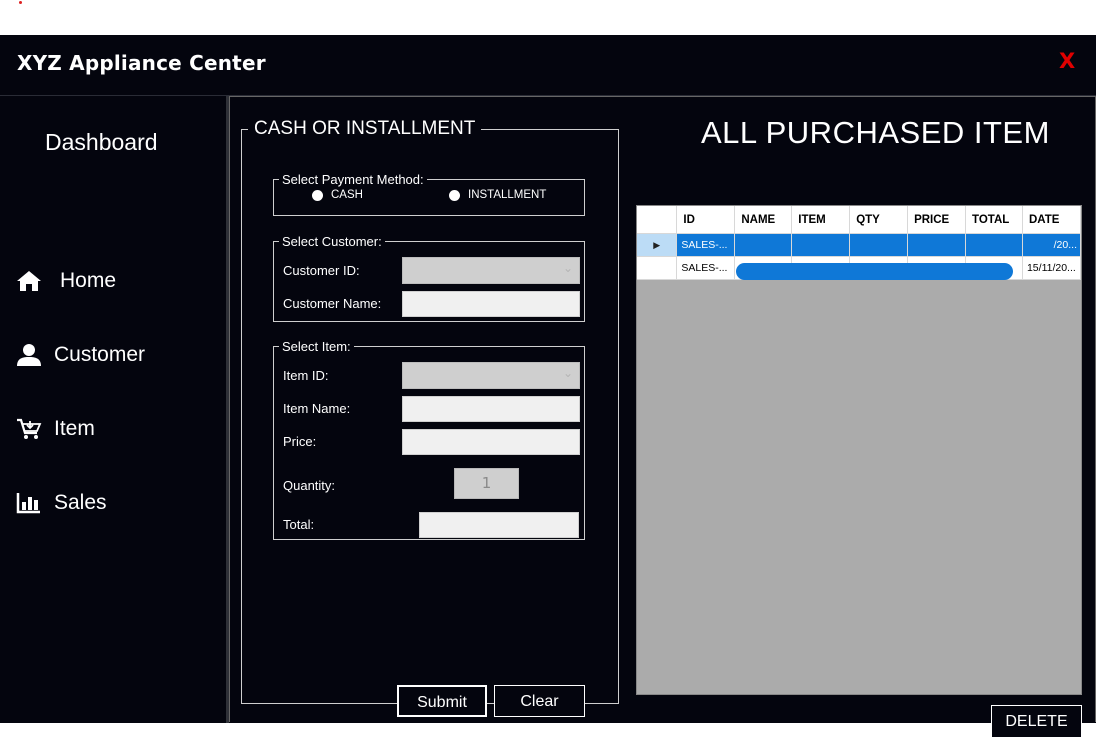  Describe the element at coordinates (353, 179) in the screenshot. I see `payment-method-legend: Select Payment Method:` at that location.